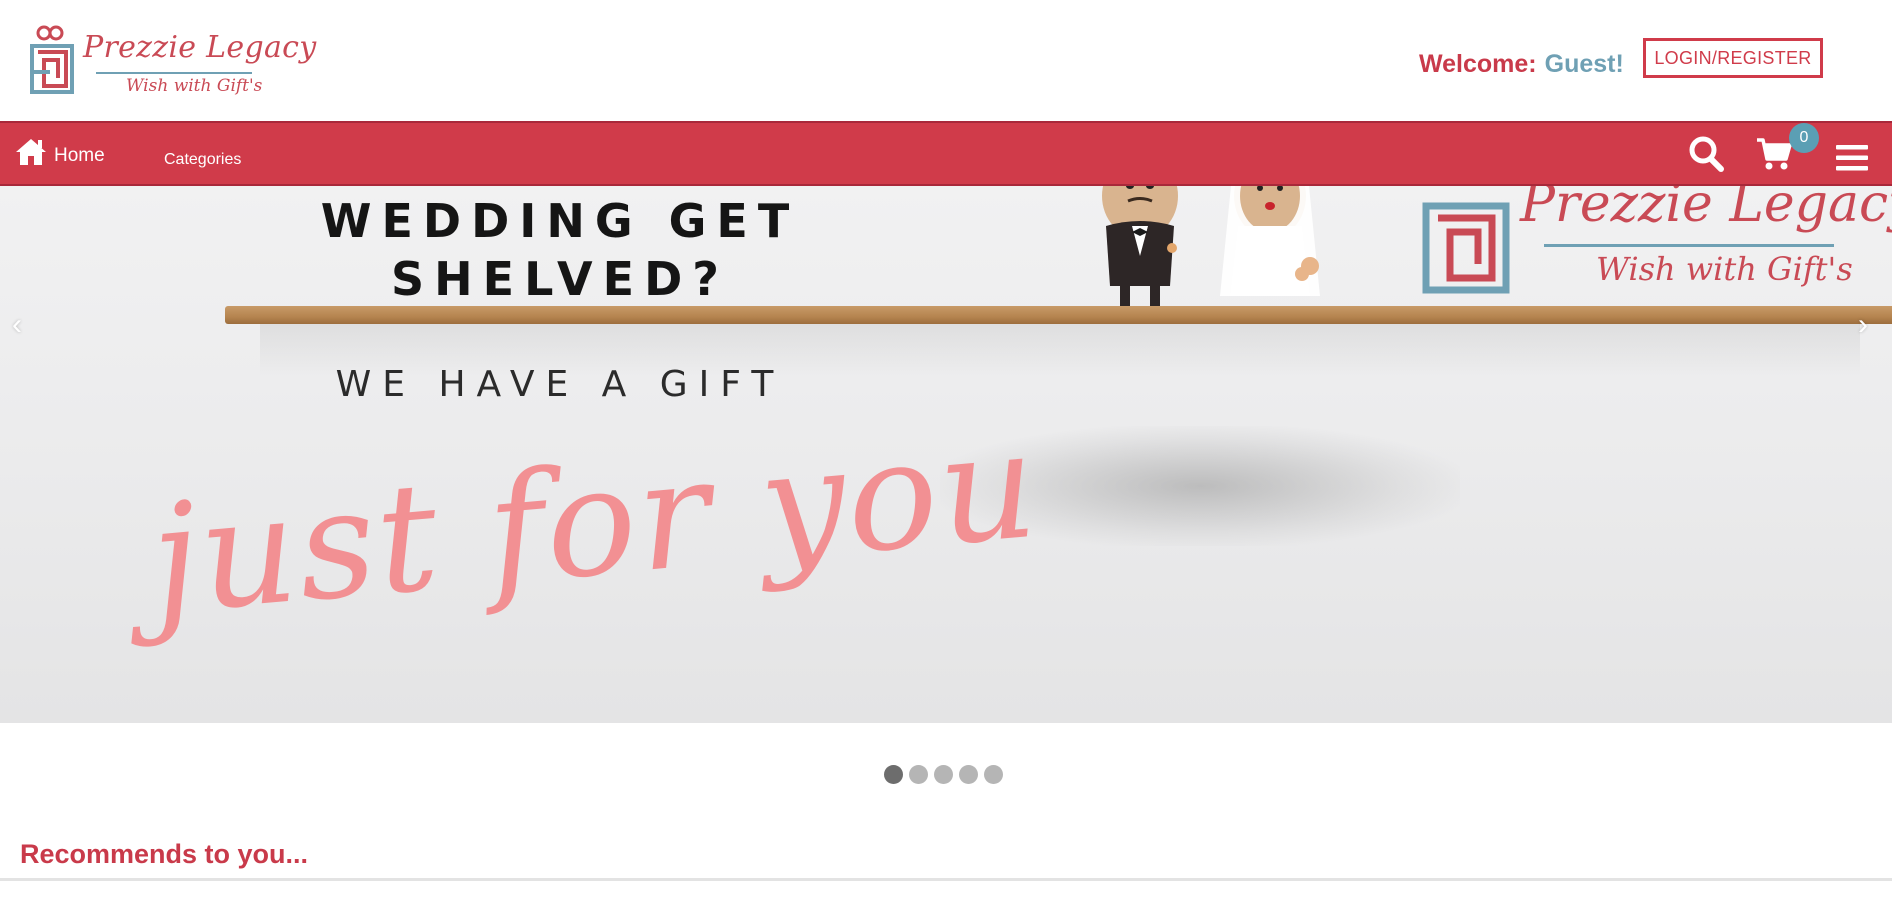 This screenshot has height=920, width=1892. I want to click on logo-tagline: Wish with Gift's, so click(194, 86).